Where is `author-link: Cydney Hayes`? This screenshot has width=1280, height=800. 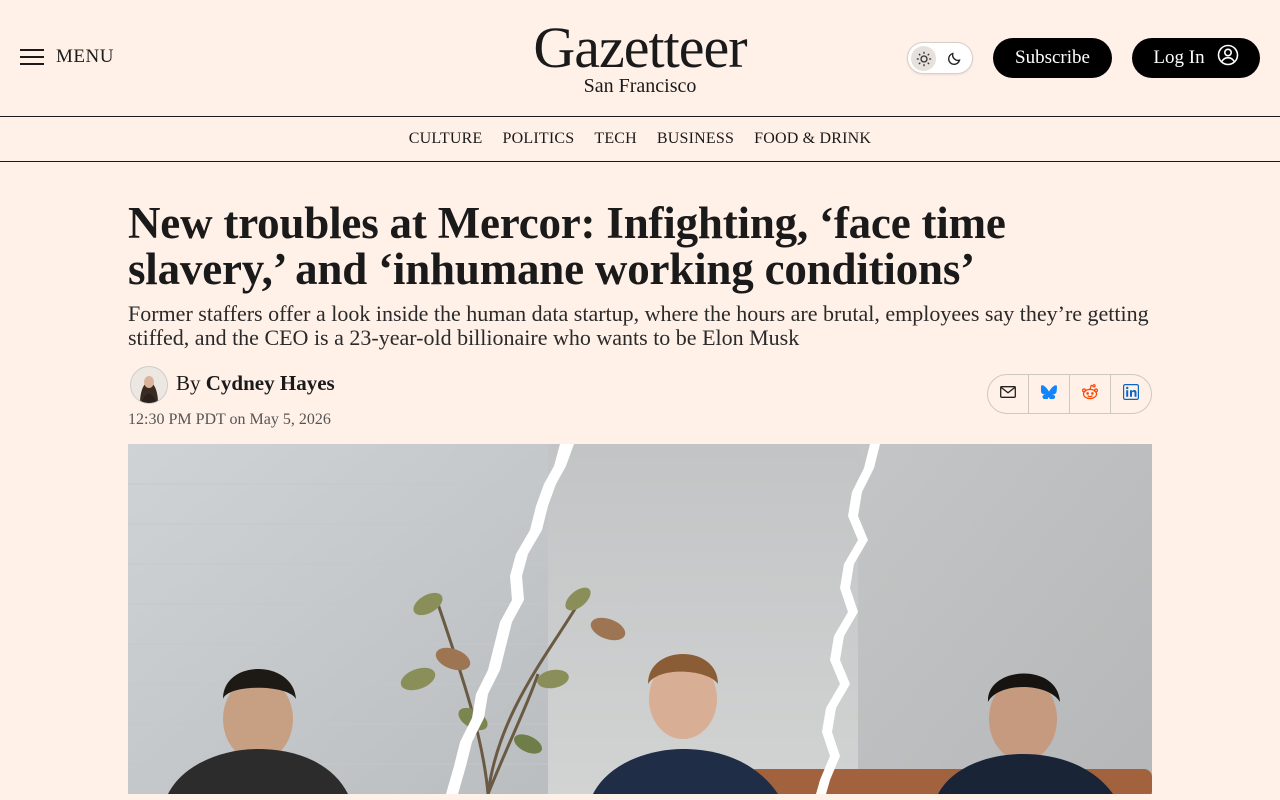
author-link: Cydney Hayes is located at coordinates (270, 383).